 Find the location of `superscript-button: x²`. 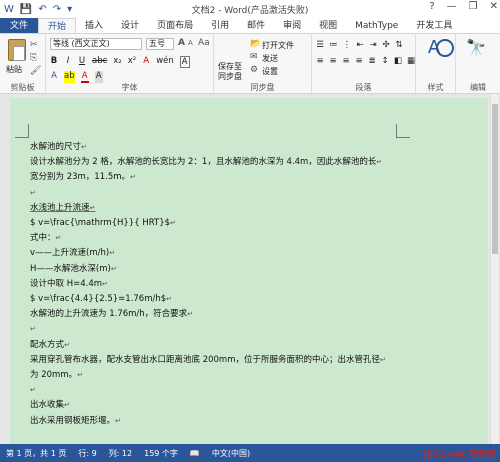

superscript-button: x² is located at coordinates (132, 62).